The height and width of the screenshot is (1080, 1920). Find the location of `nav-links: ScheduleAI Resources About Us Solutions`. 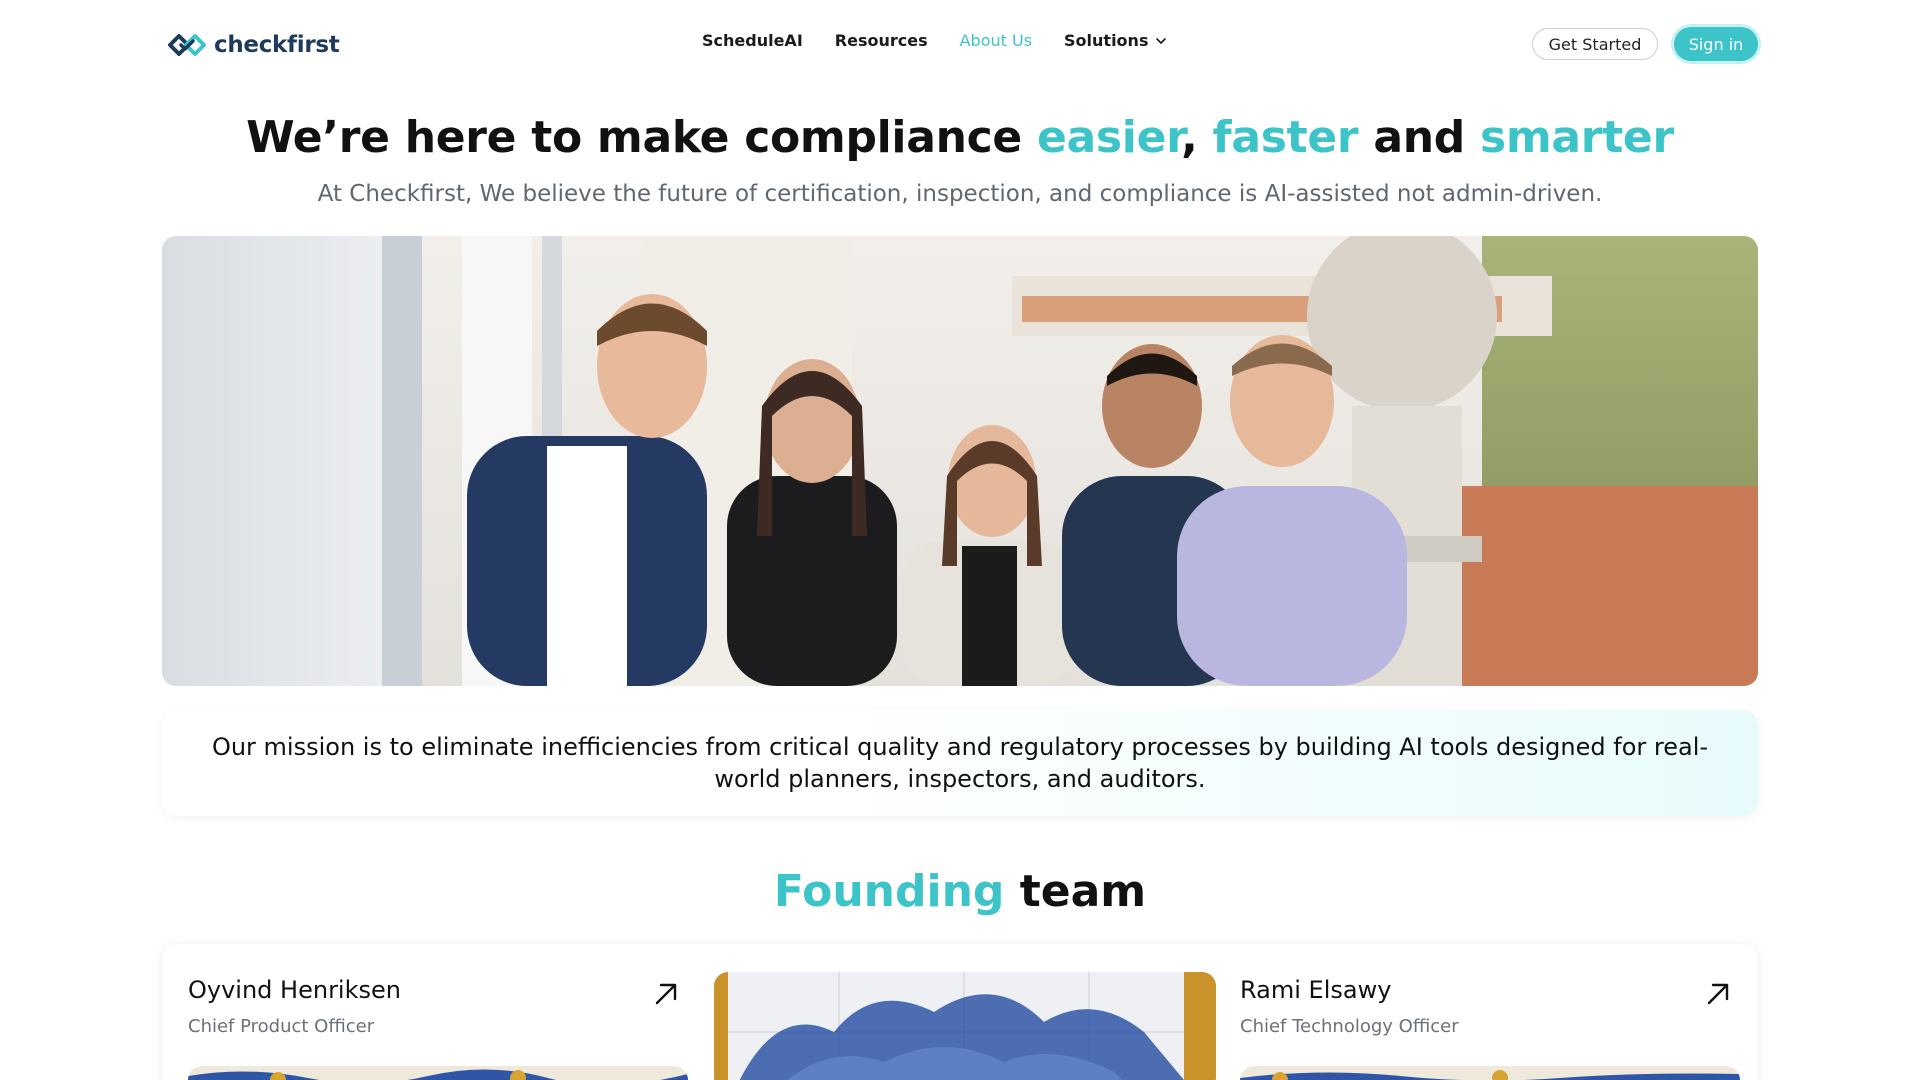

nav-links: ScheduleAI Resources About Us Solutions is located at coordinates (935, 40).